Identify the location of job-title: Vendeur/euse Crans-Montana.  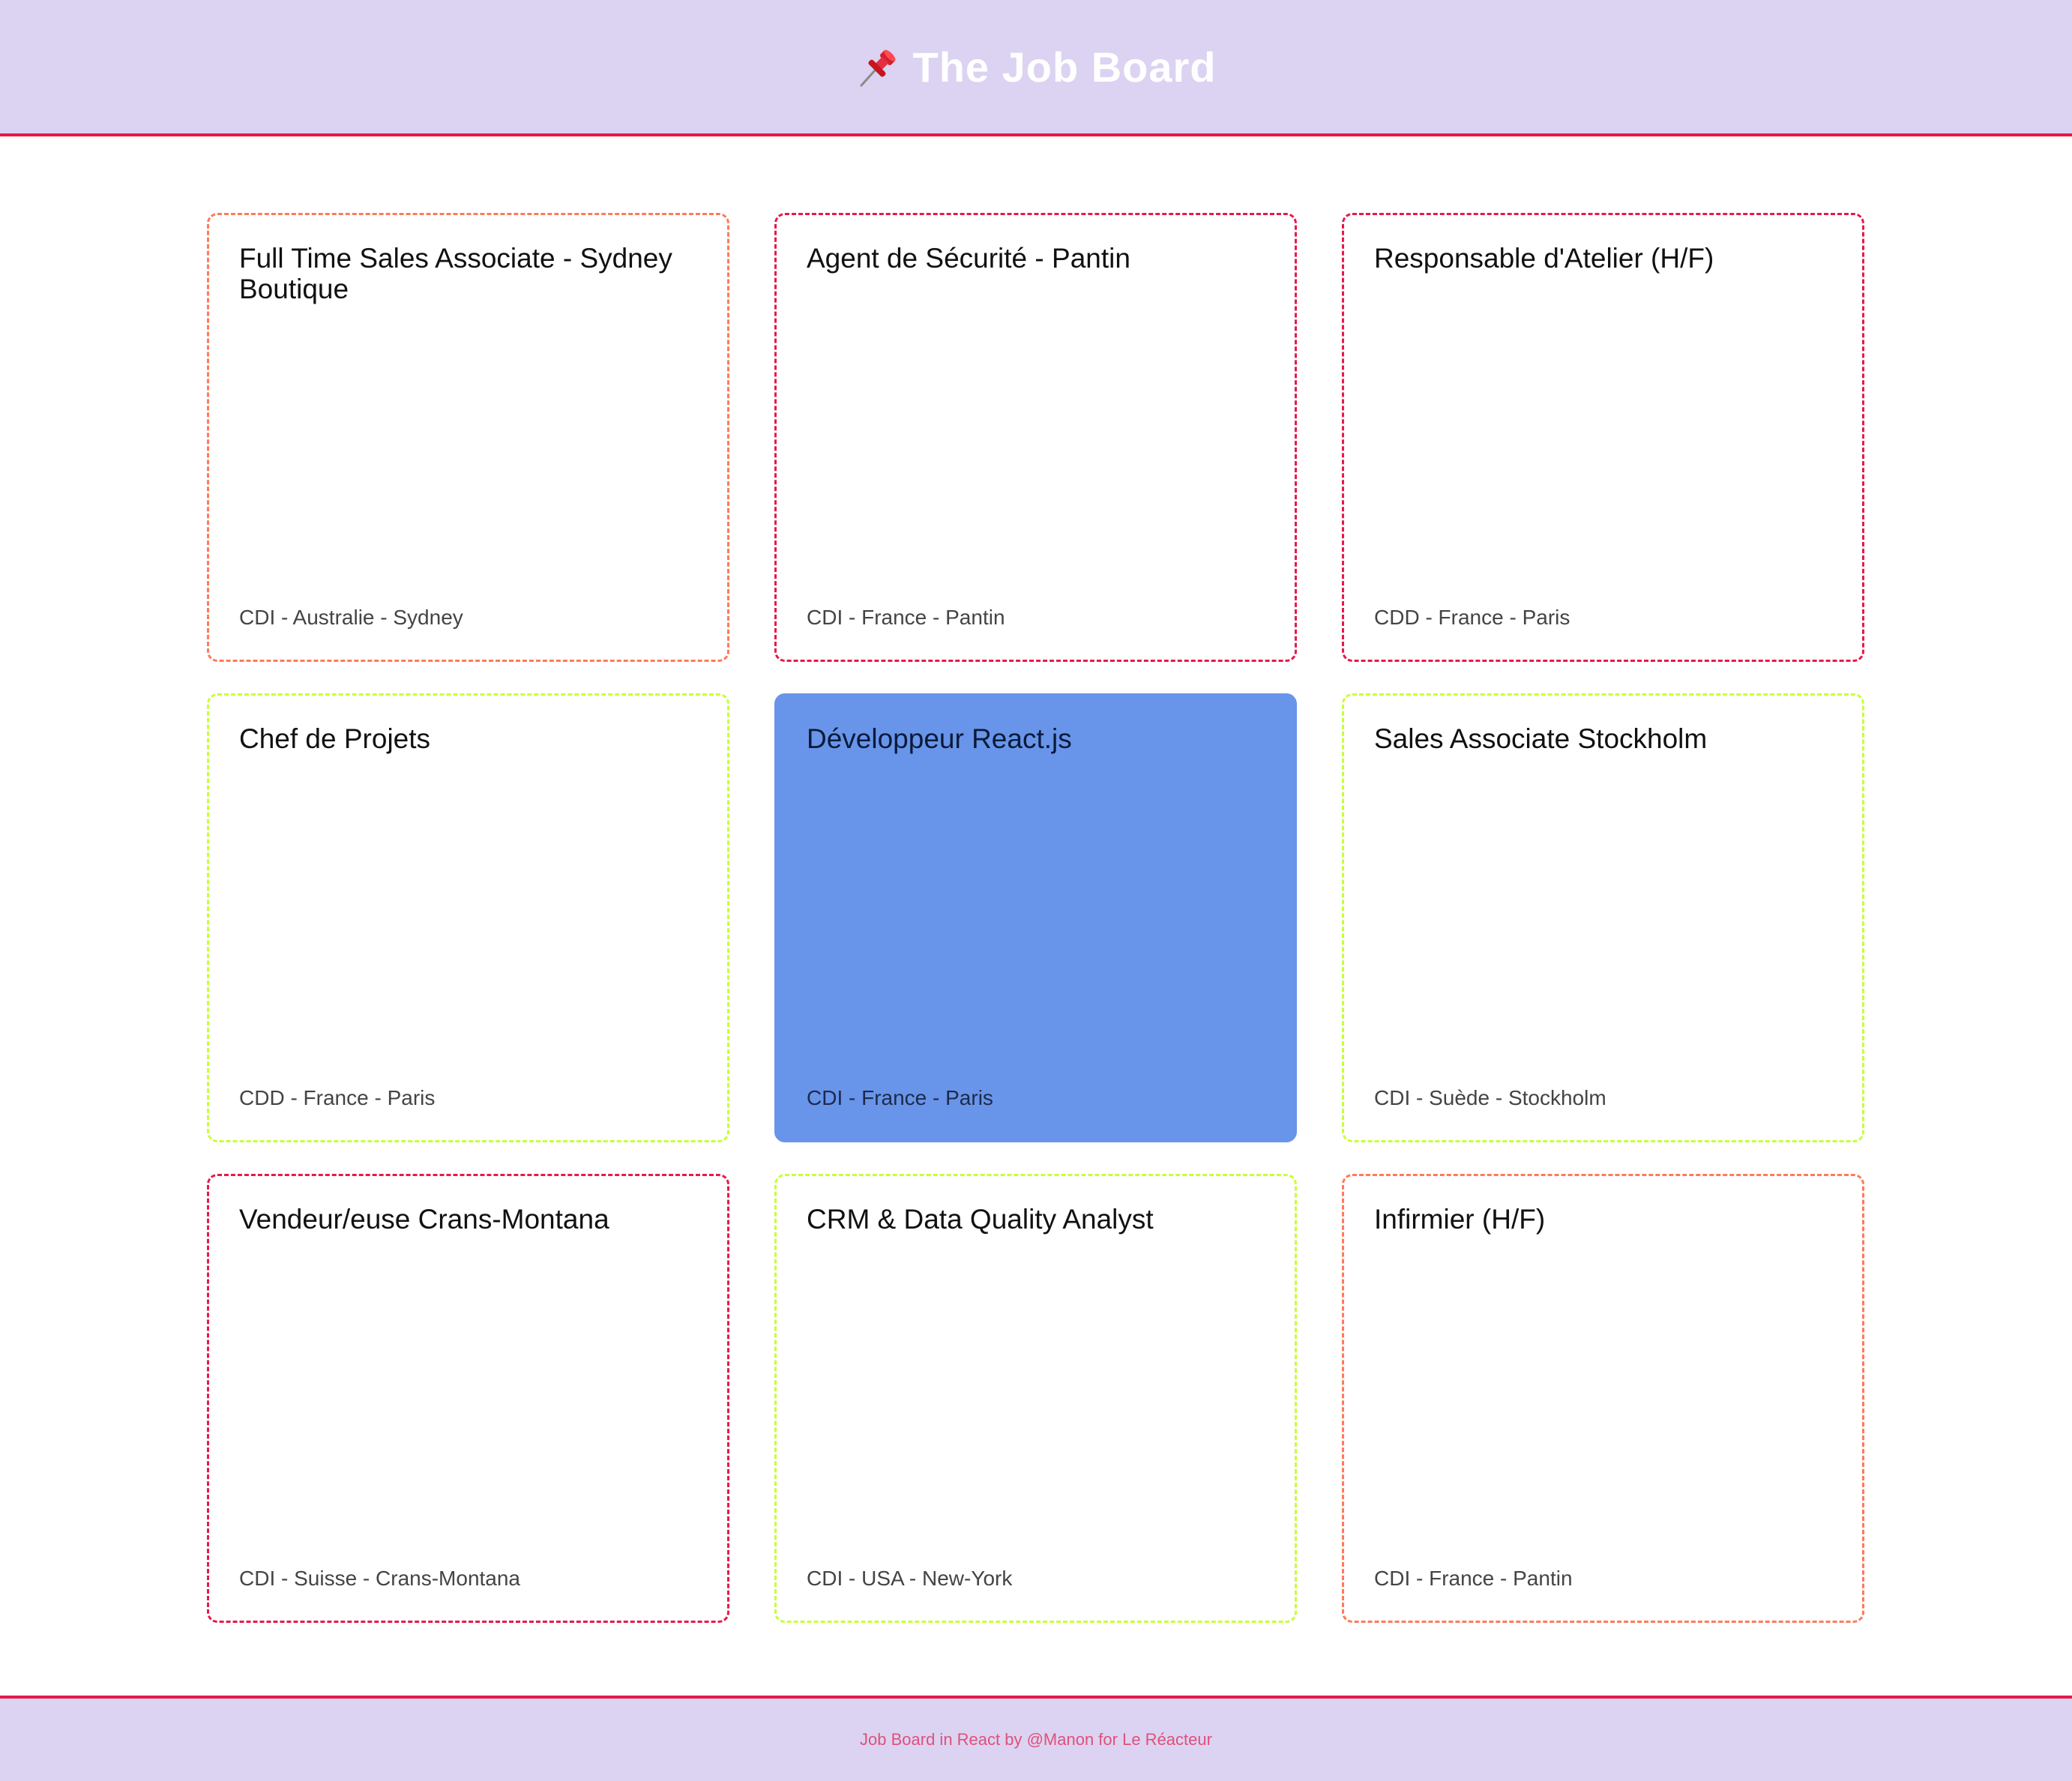
(424, 1219).